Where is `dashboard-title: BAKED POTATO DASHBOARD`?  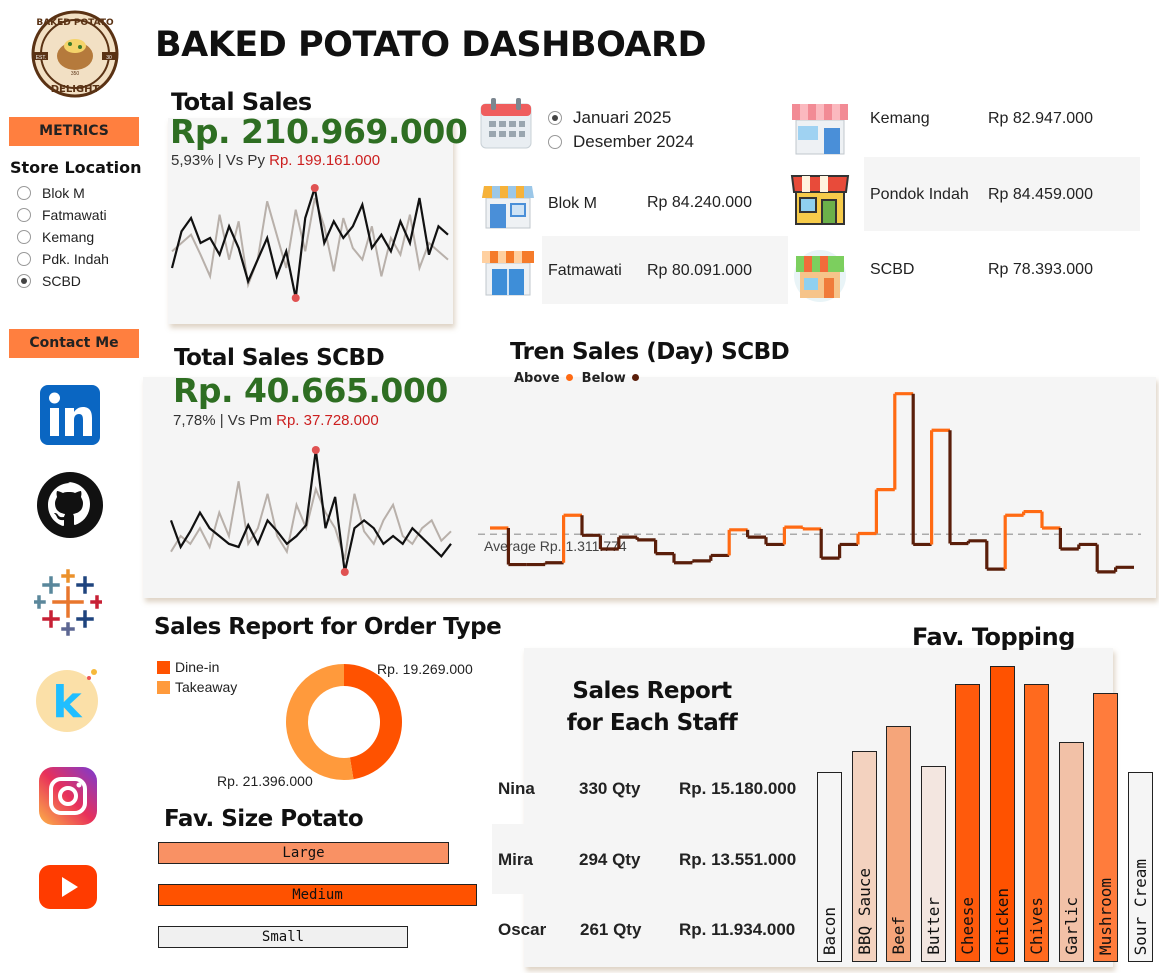
dashboard-title: BAKED POTATO DASHBOARD is located at coordinates (431, 45).